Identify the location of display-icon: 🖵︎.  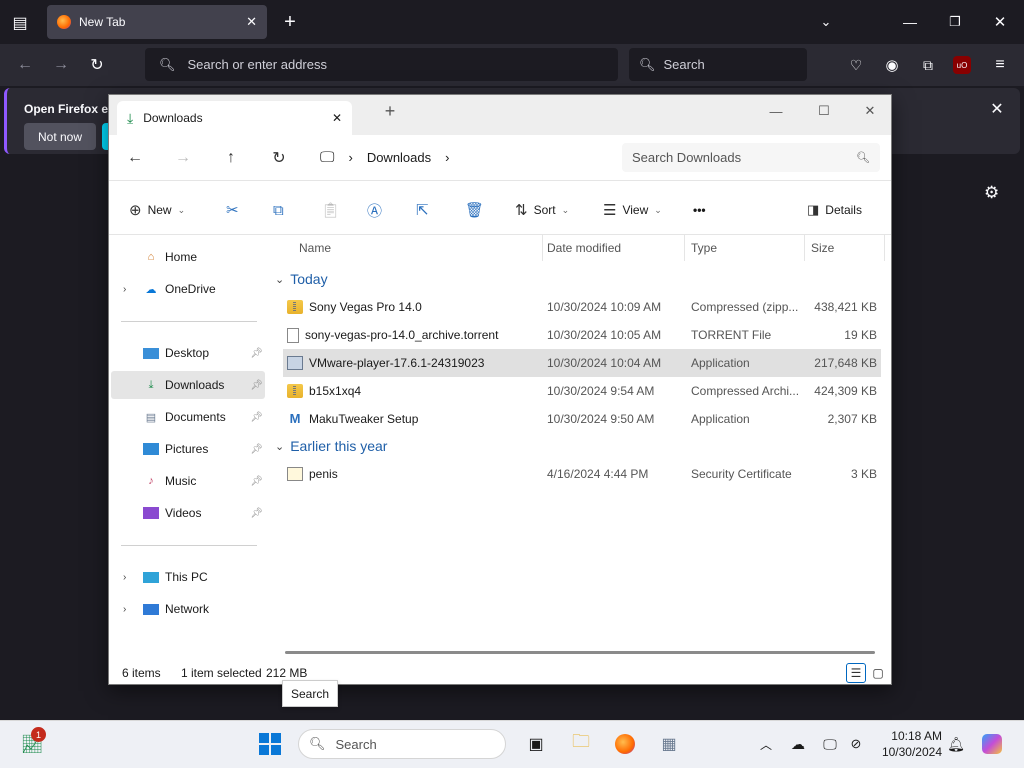
(830, 744).